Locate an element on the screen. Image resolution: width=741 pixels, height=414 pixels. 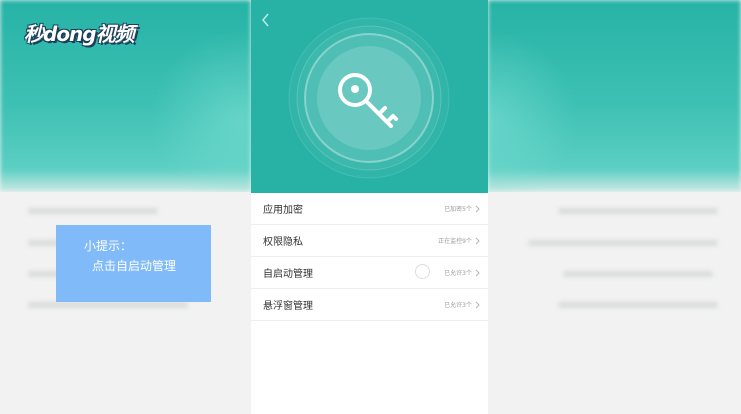
menu-item-app-encryption: 应用加密 已加密5个 is located at coordinates (369, 209).